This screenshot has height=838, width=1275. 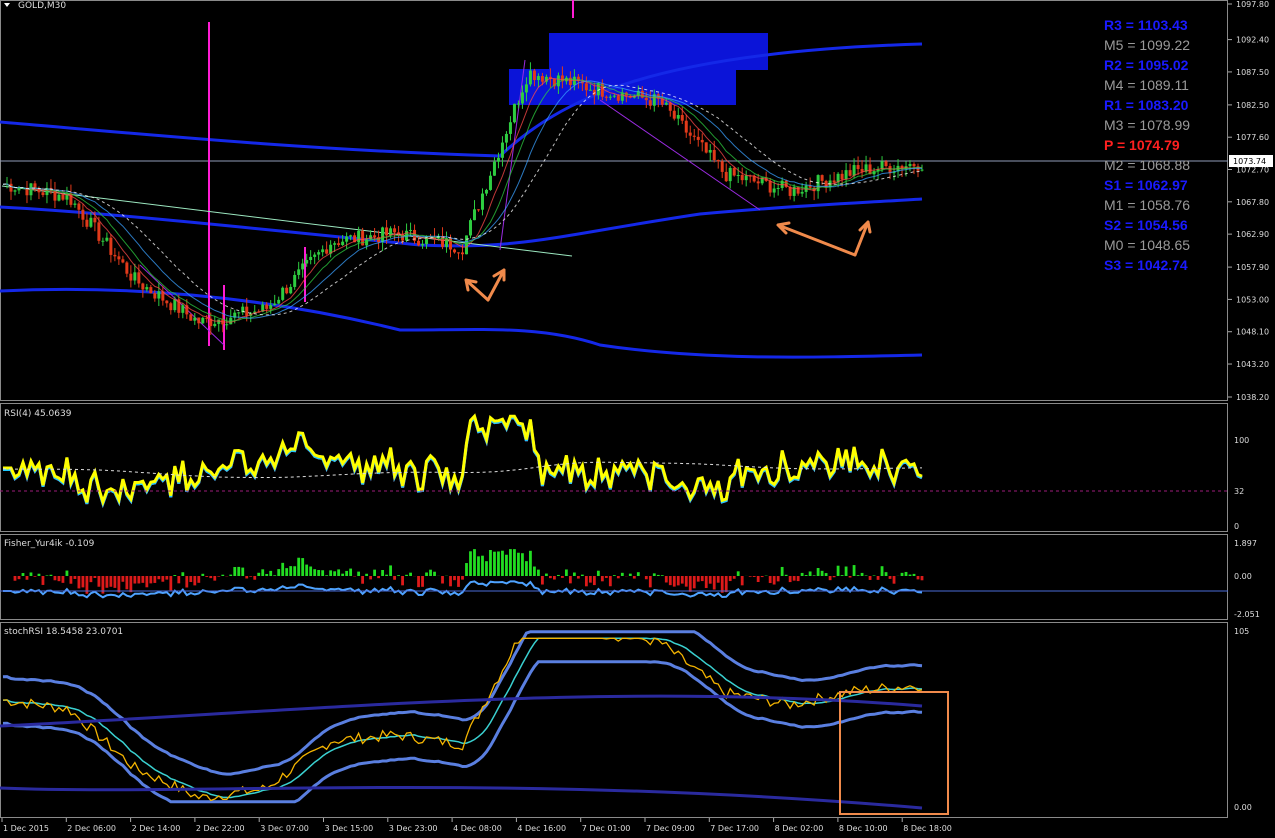 What do you see at coordinates (863, 828) in the screenshot?
I see `time-tick: 8 Dec 10:00` at bounding box center [863, 828].